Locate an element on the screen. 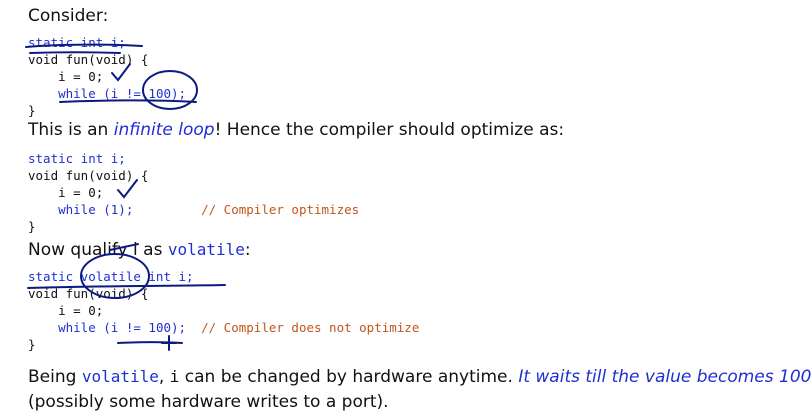  variable-i: i is located at coordinates (174, 376).